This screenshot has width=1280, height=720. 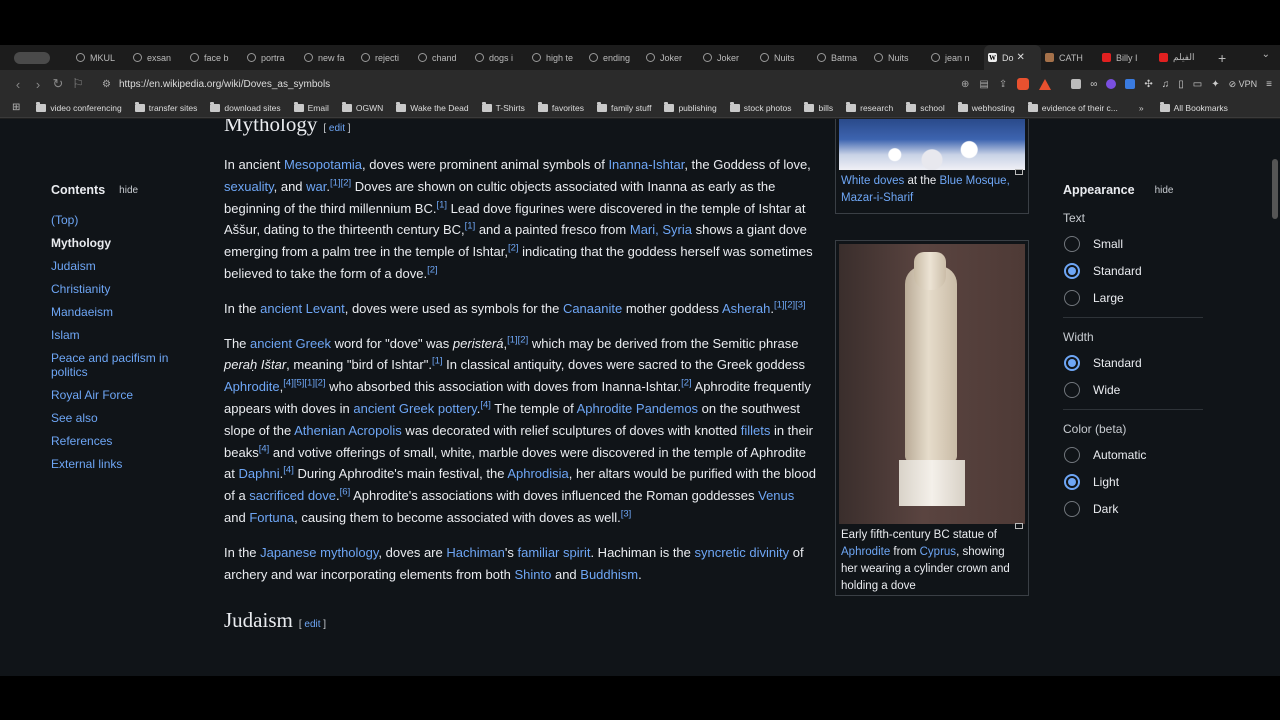 I want to click on extension-glasses-icon: ∞, so click(x=1093, y=84).